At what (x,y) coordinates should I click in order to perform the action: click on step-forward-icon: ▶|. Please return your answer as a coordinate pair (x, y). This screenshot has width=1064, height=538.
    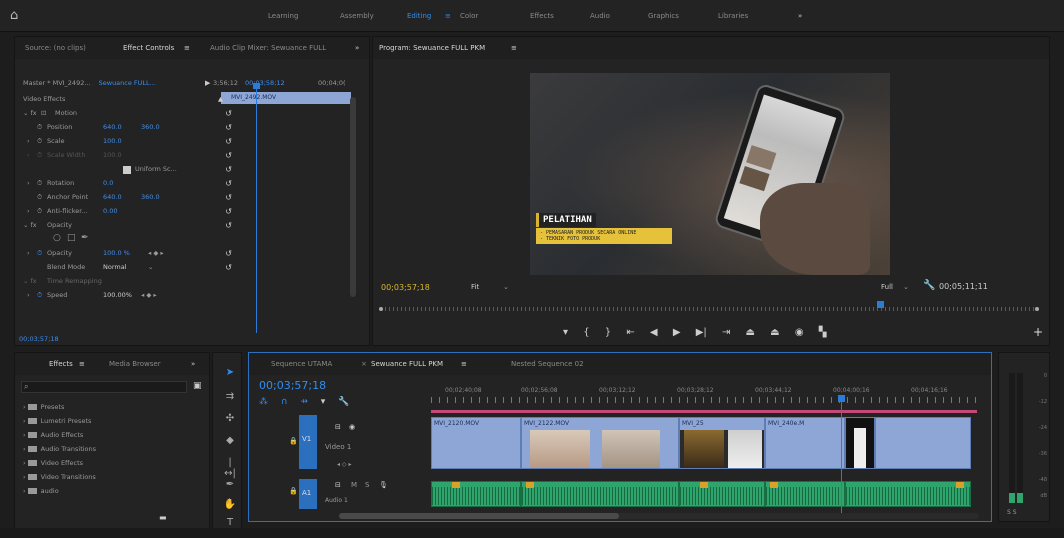
    Looking at the image, I should click on (701, 332).